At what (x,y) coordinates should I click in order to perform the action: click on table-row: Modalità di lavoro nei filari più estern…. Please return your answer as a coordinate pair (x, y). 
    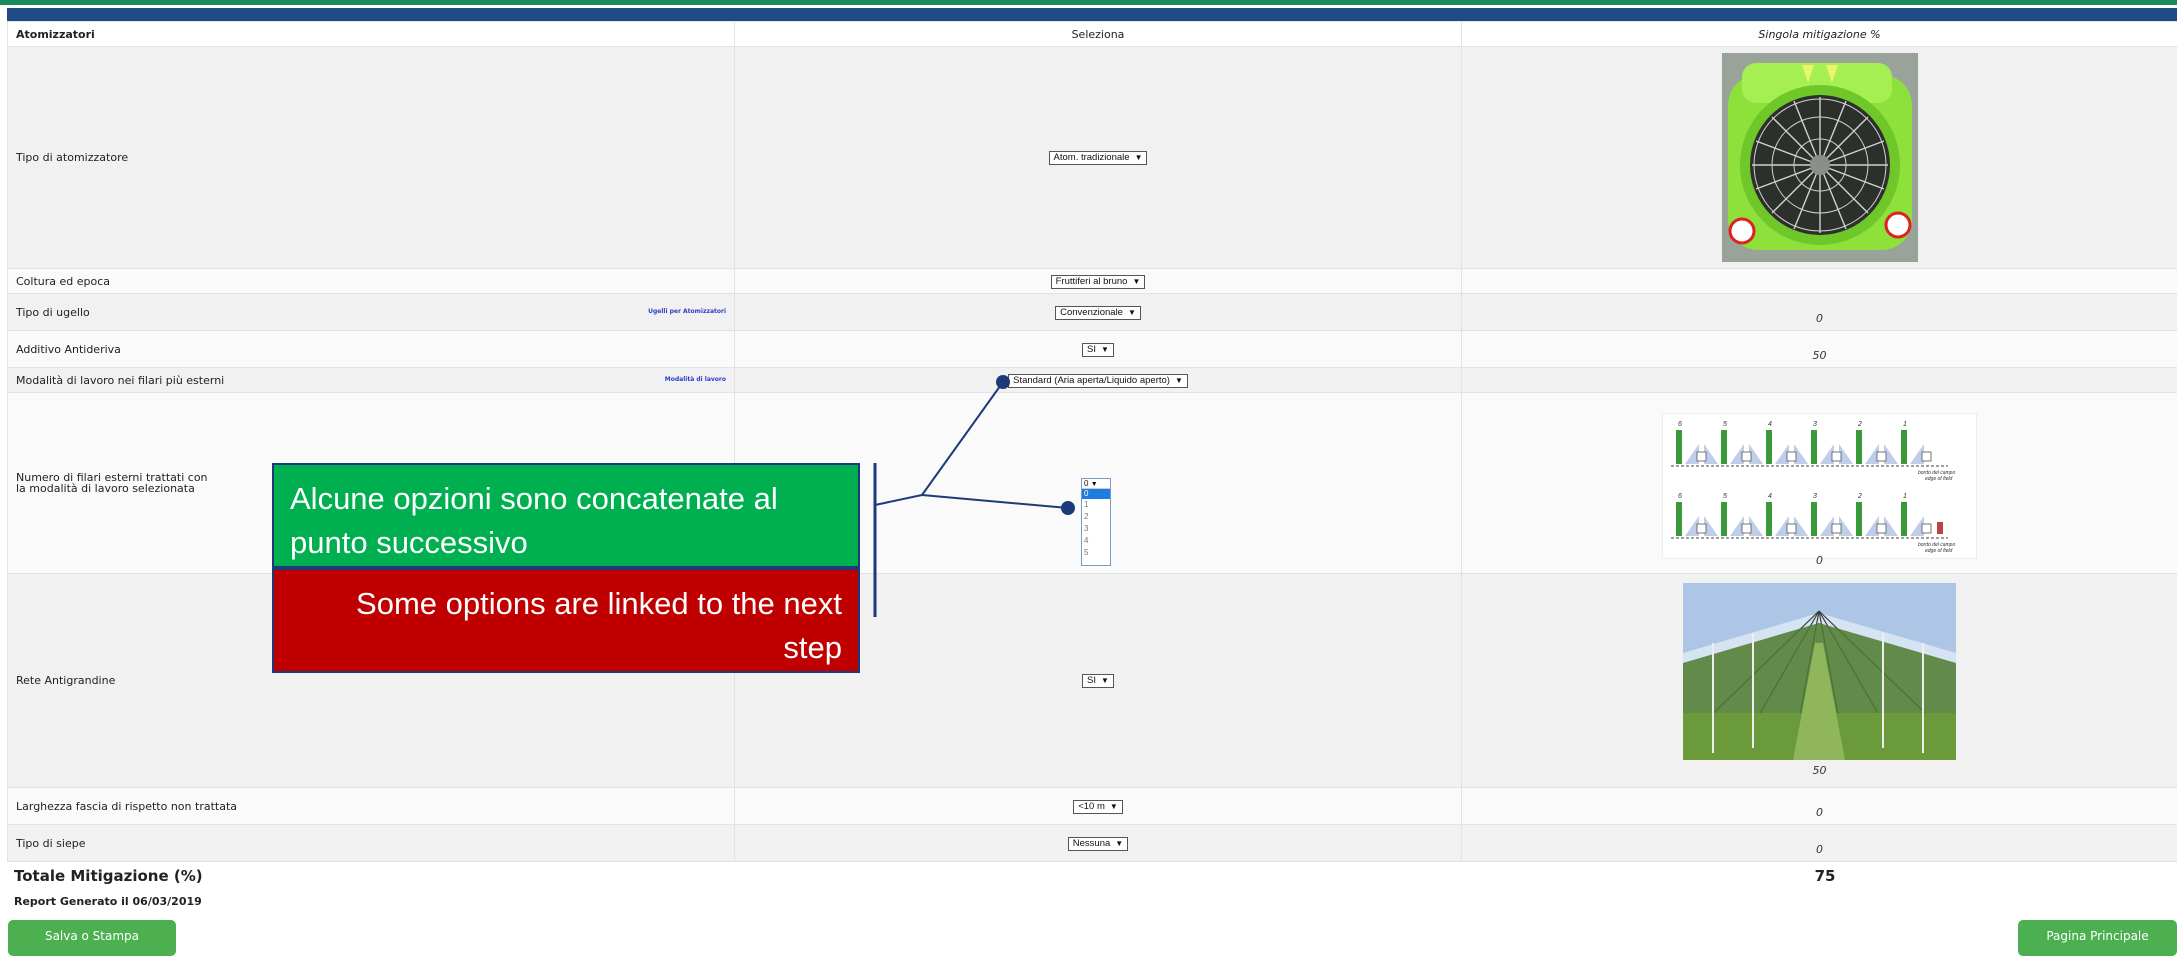
    Looking at the image, I should click on (1092, 380).